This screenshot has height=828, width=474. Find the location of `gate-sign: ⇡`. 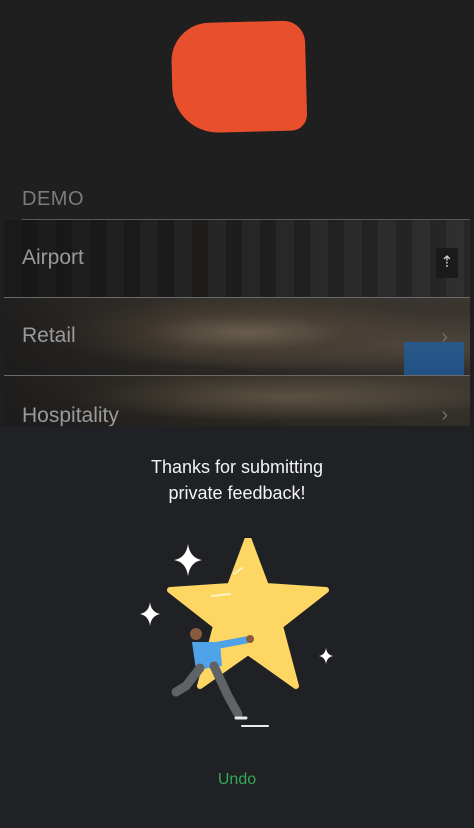

gate-sign: ⇡ is located at coordinates (447, 263).